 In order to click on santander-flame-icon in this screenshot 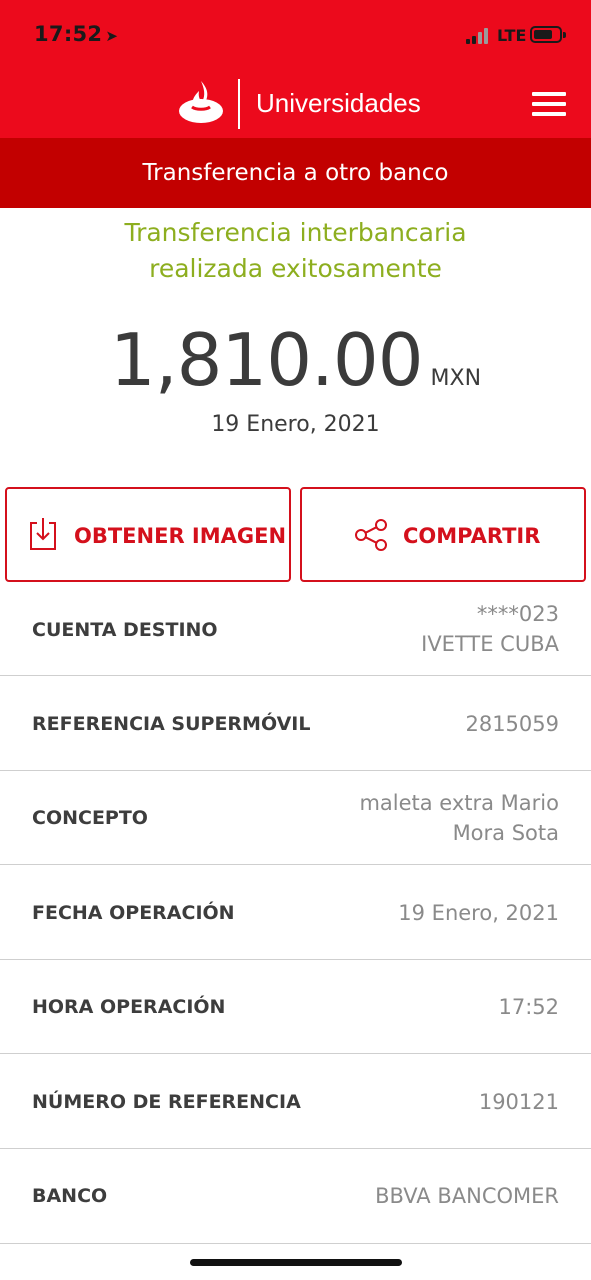, I will do `click(201, 102)`.